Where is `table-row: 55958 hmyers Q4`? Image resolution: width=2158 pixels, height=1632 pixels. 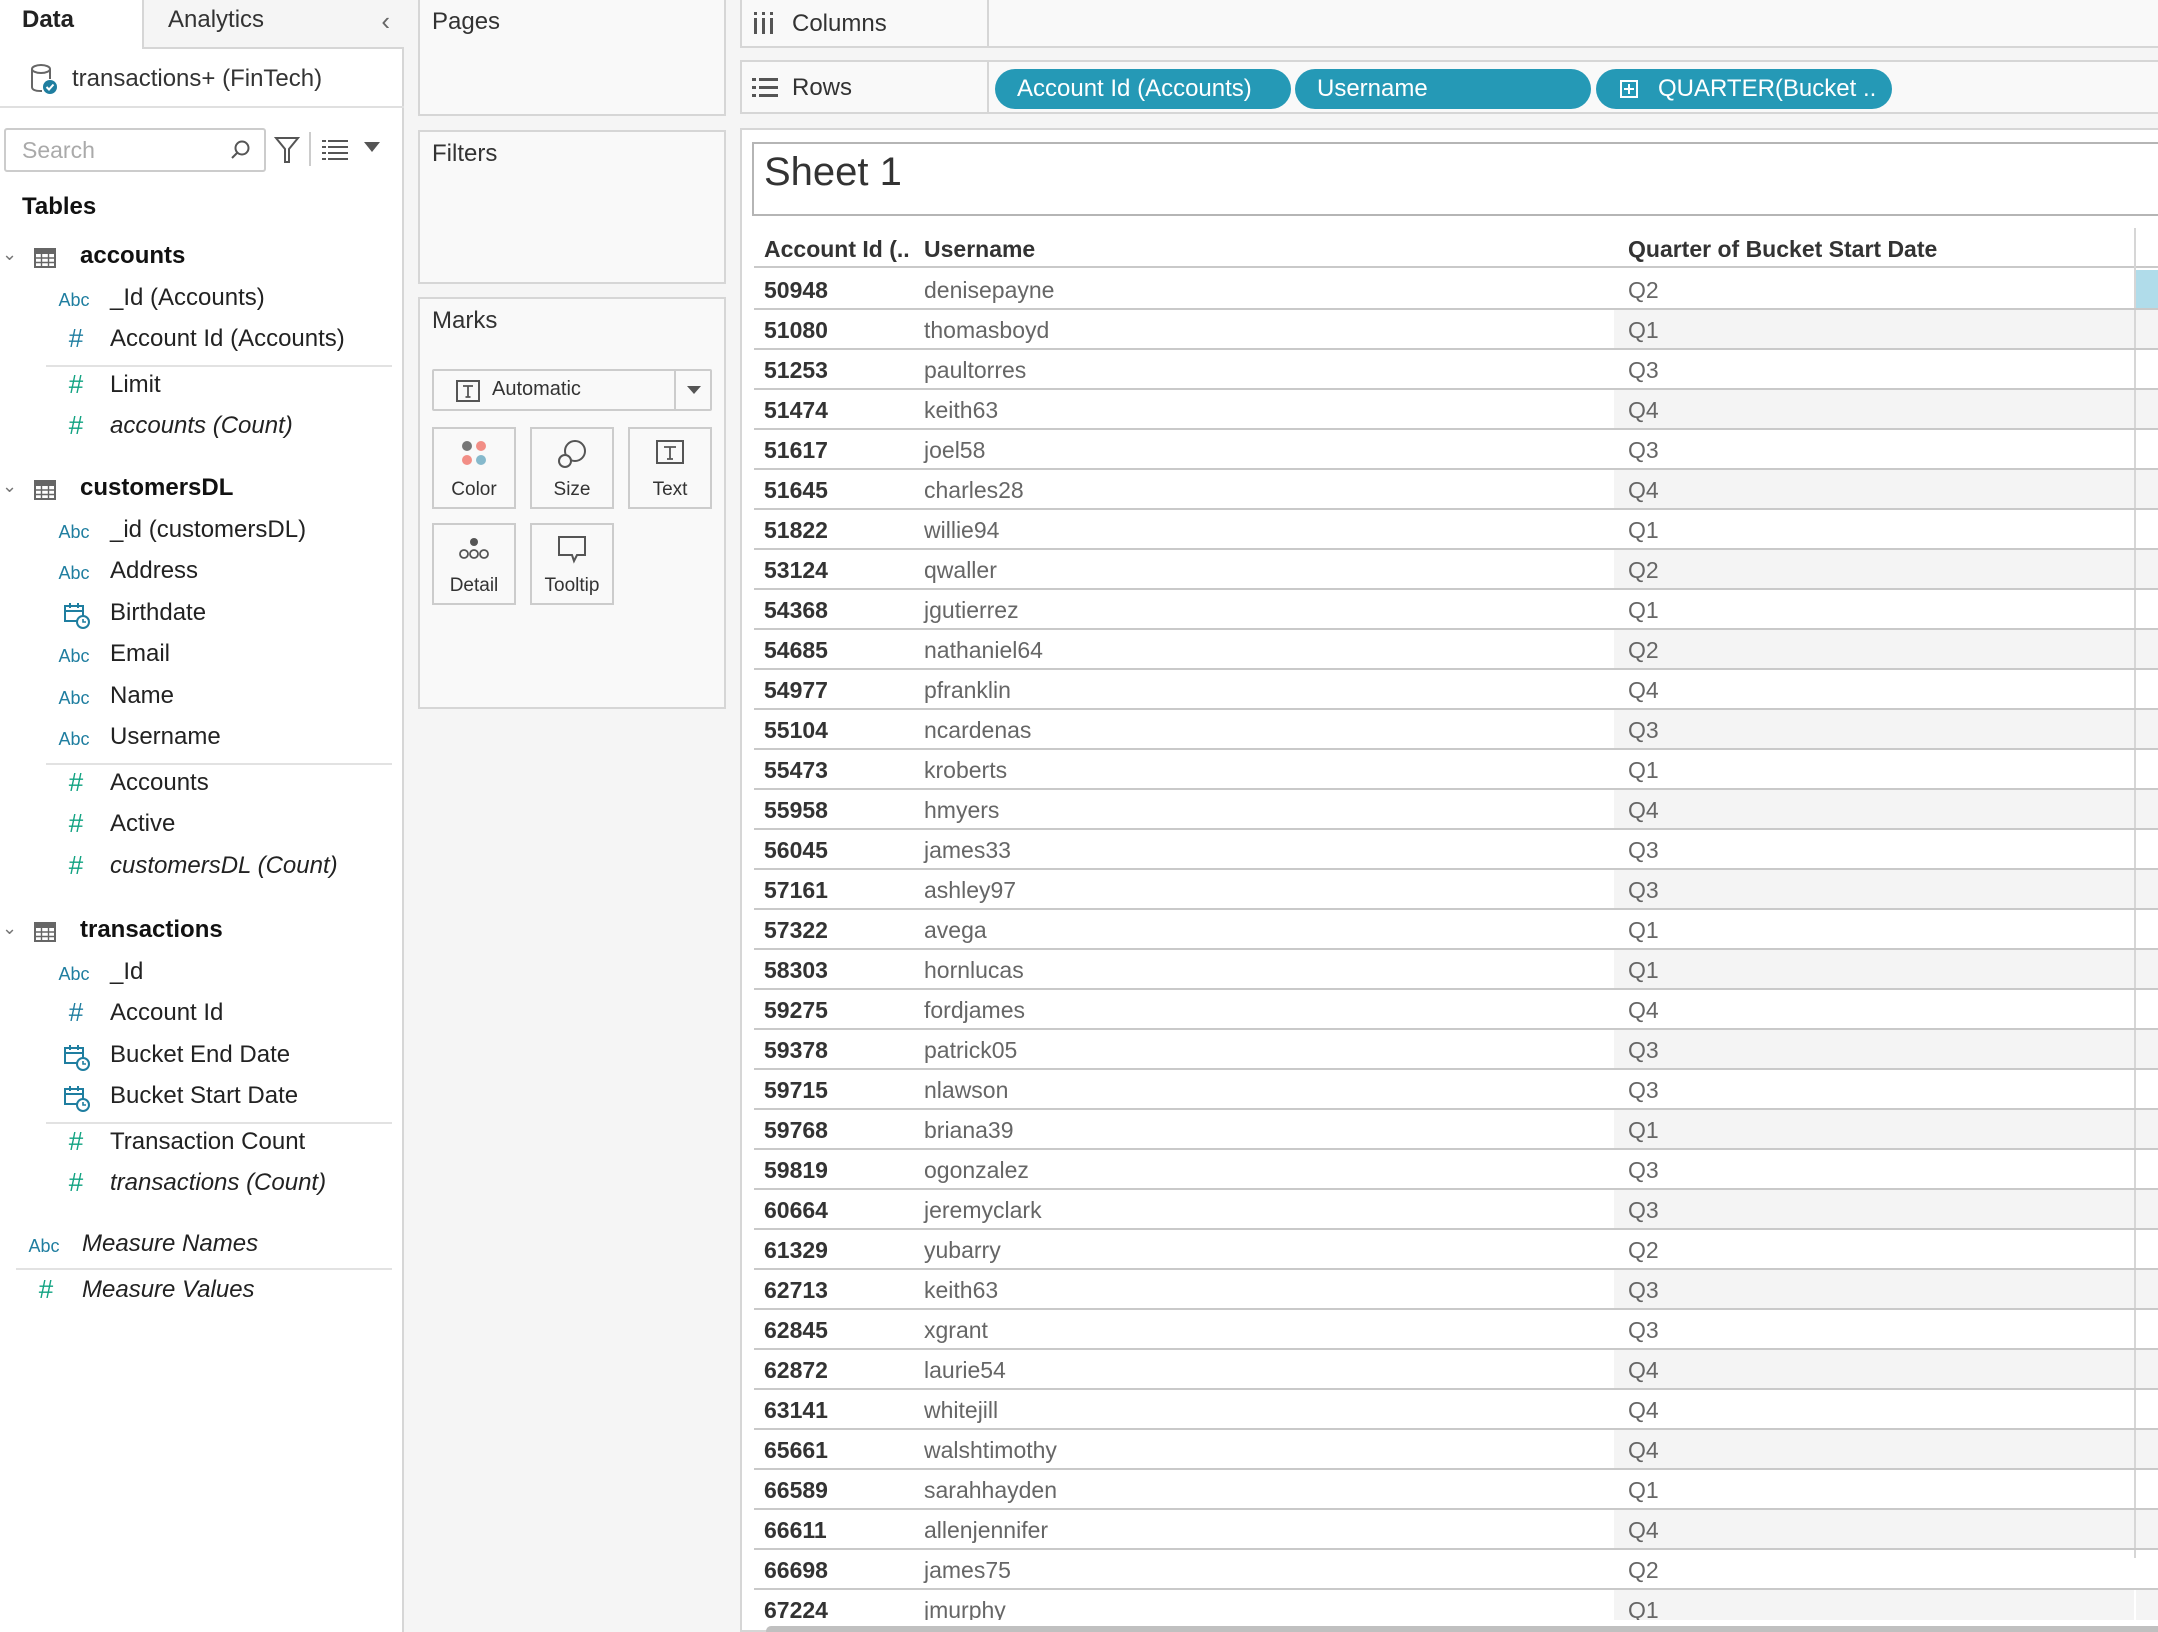 table-row: 55958 hmyers Q4 is located at coordinates (1456, 810).